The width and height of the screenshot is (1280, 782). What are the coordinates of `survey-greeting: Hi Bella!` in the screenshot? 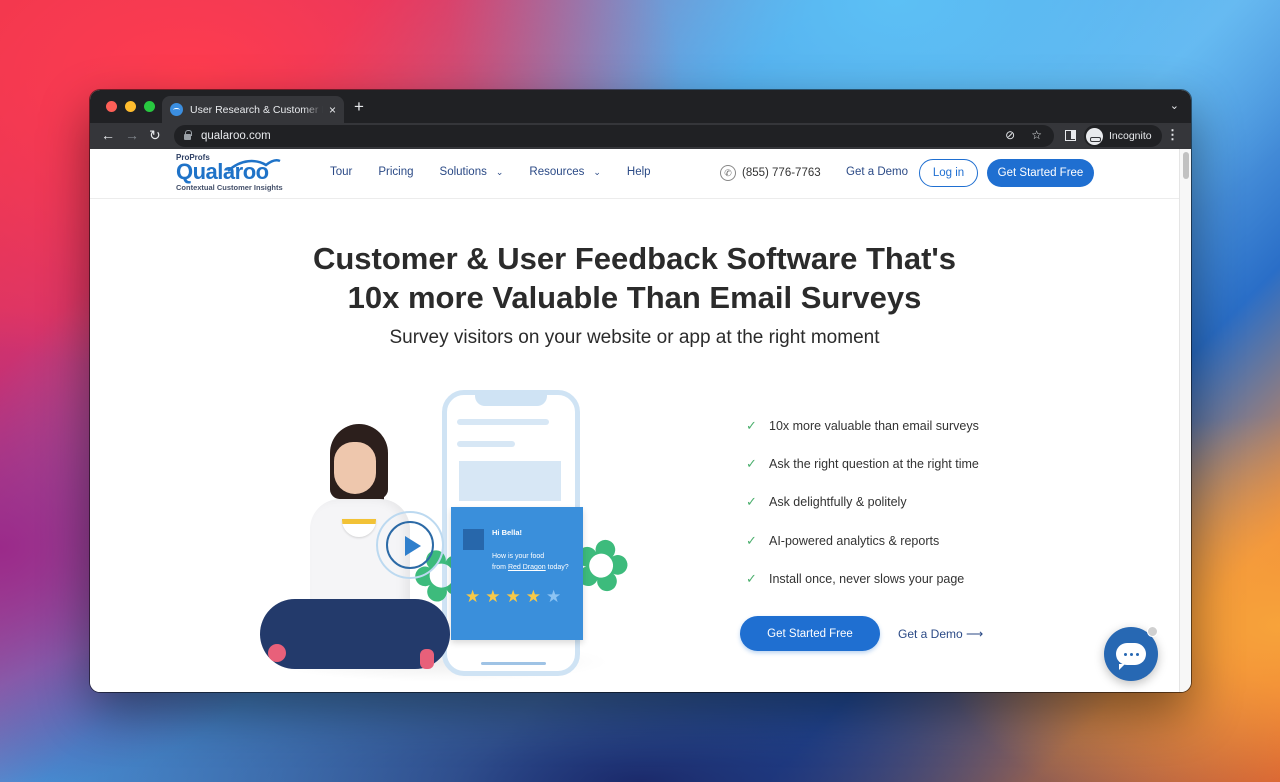 It's located at (507, 532).